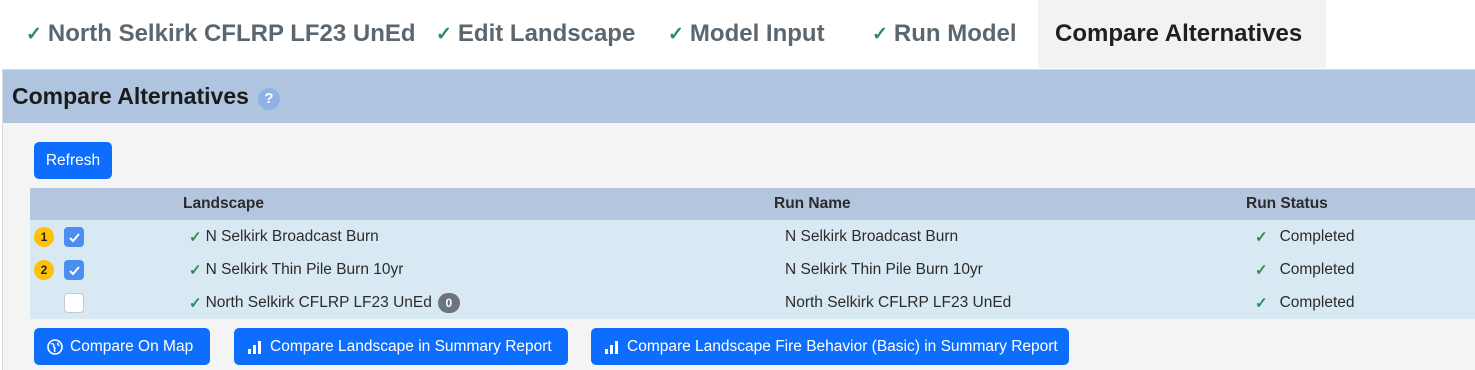 This screenshot has width=1475, height=370. I want to click on tab-edit-landscape: ✓ Edit Landscape, so click(535, 34).